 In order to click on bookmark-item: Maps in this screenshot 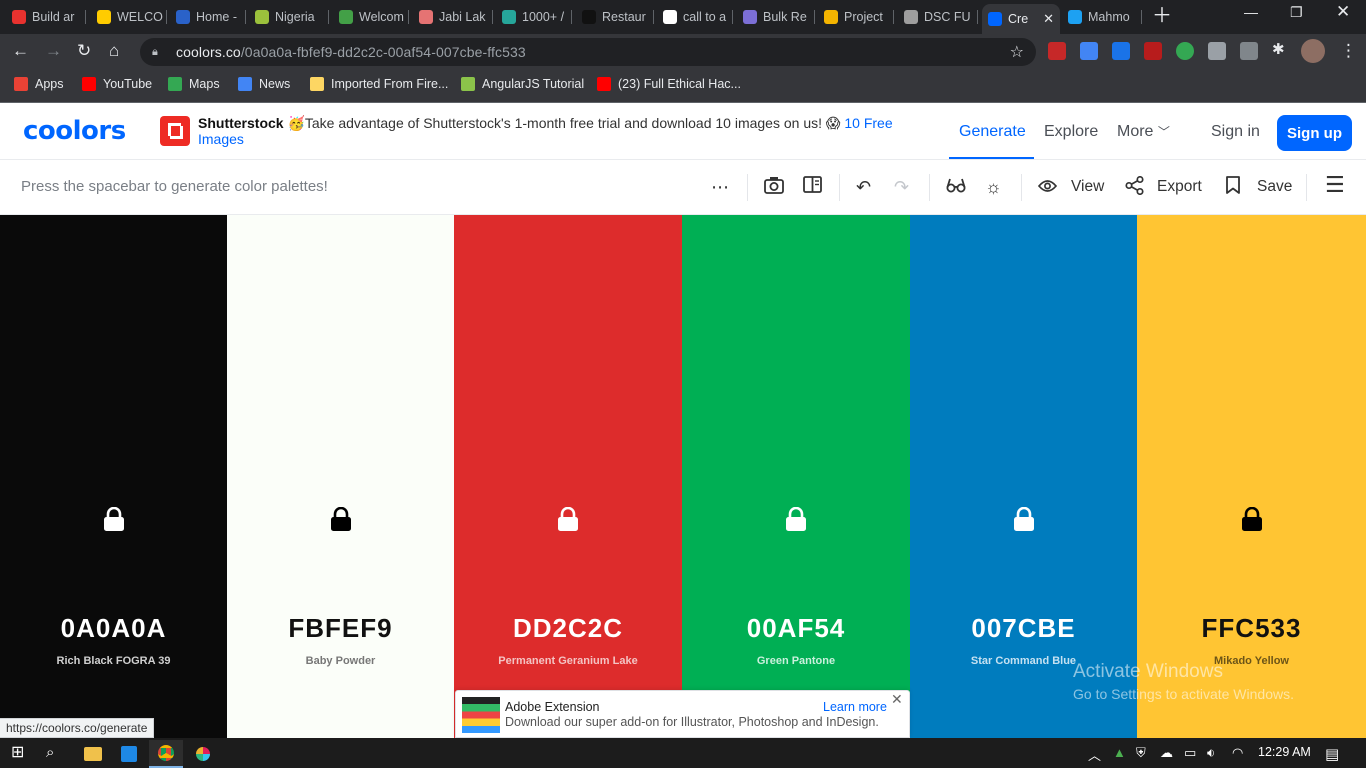, I will do `click(194, 84)`.